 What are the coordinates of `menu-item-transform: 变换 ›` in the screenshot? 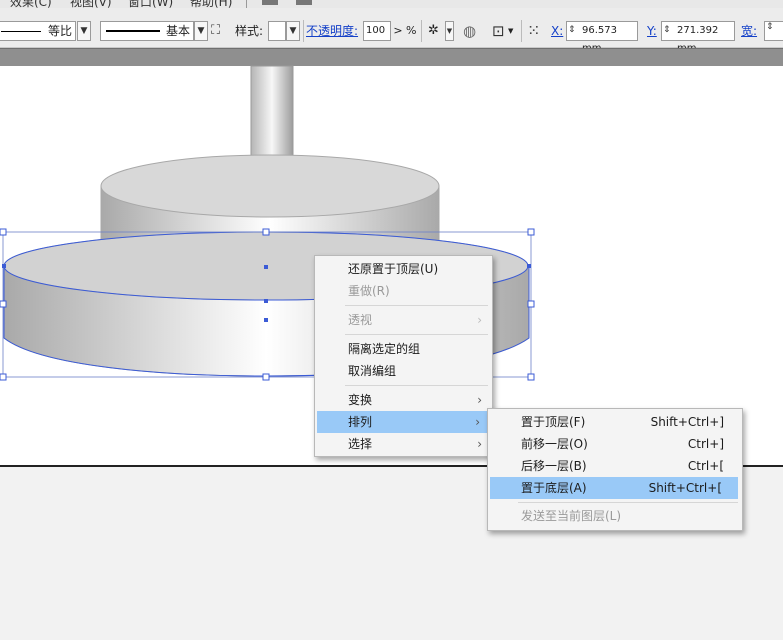 It's located at (403, 400).